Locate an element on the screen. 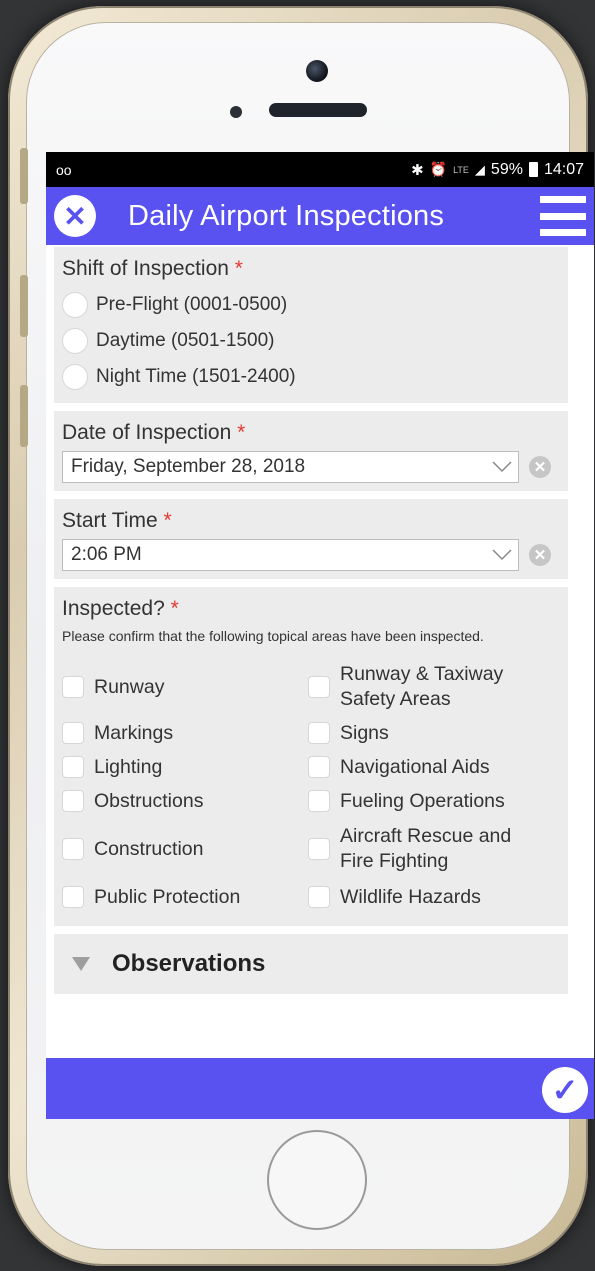  date-label: Date of Inspection is located at coordinates (147, 432).